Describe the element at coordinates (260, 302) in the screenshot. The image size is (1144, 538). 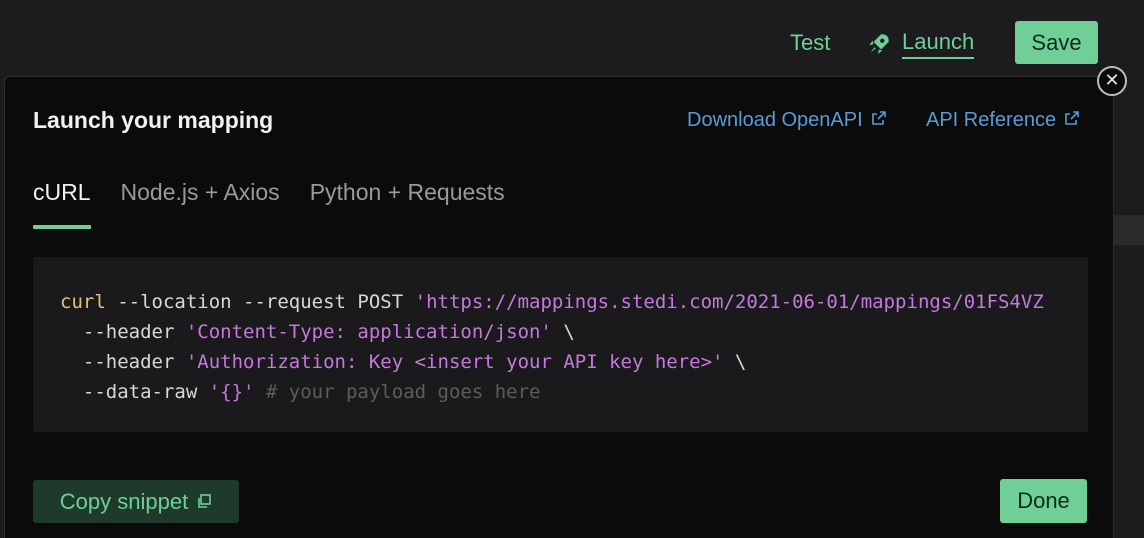
I see `code-options: --location --request POST` at that location.